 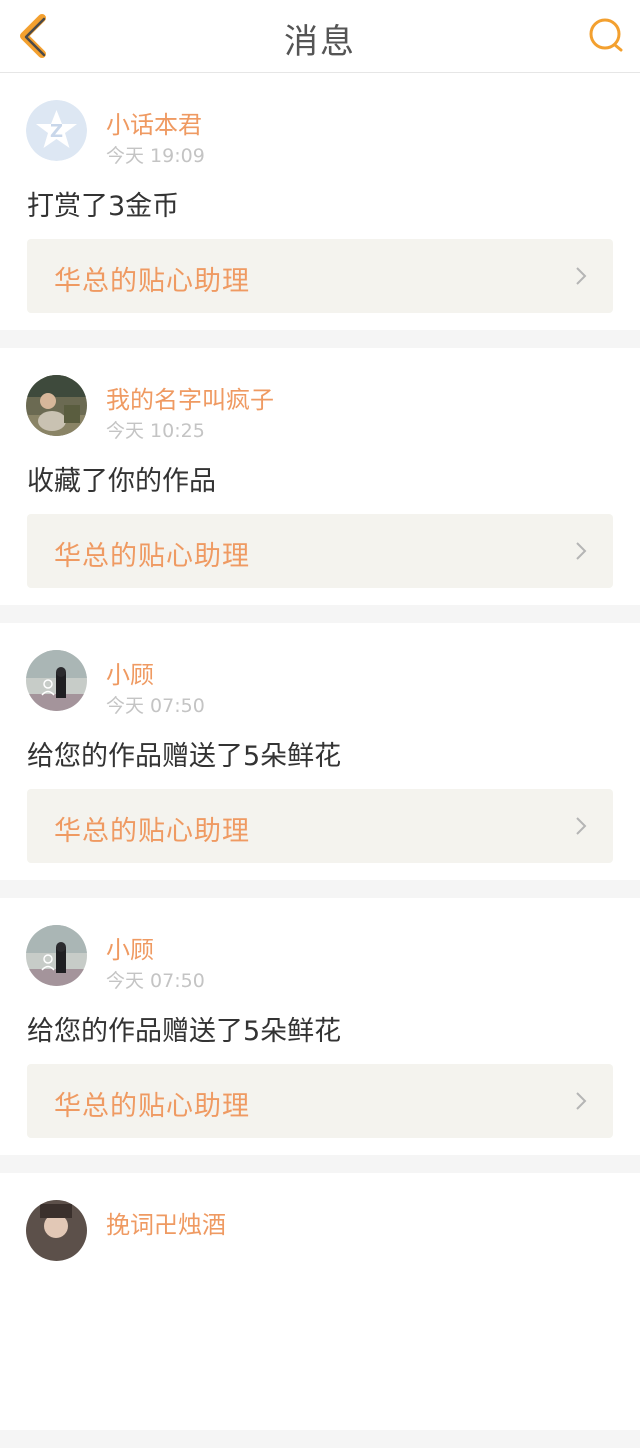 I want to click on default-avatar-icon: Z, so click(x=56, y=130).